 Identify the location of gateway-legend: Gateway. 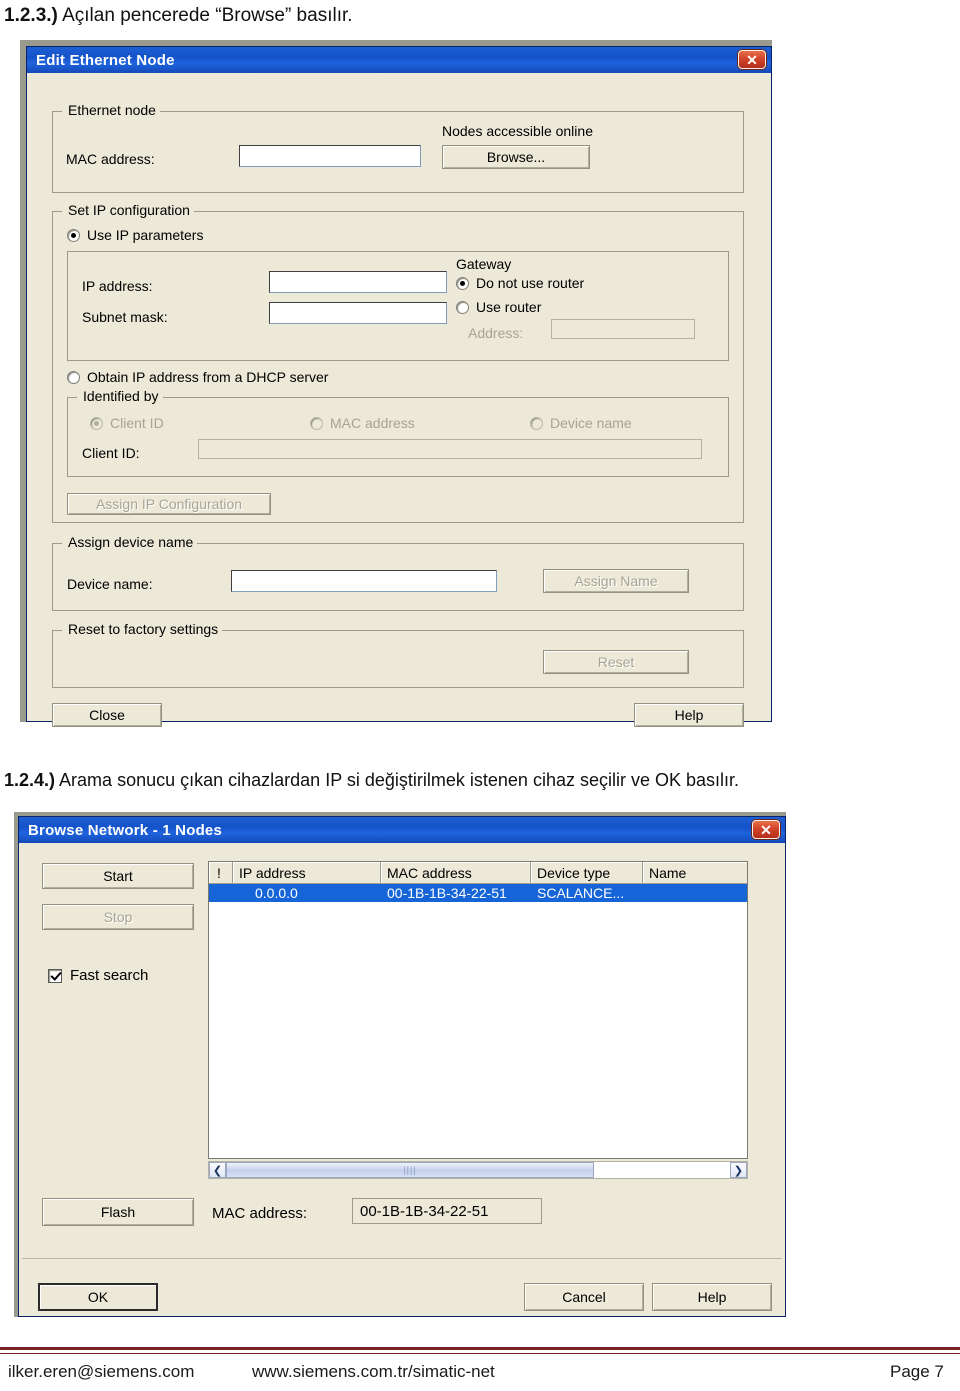
(484, 264).